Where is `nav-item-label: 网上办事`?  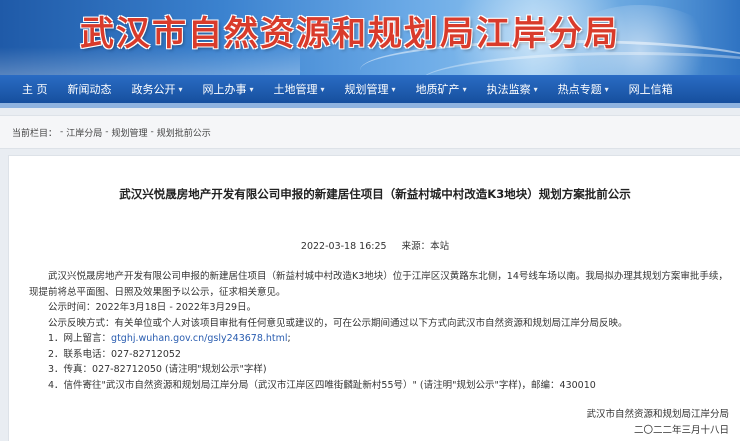 nav-item-label: 网上办事 is located at coordinates (224, 89).